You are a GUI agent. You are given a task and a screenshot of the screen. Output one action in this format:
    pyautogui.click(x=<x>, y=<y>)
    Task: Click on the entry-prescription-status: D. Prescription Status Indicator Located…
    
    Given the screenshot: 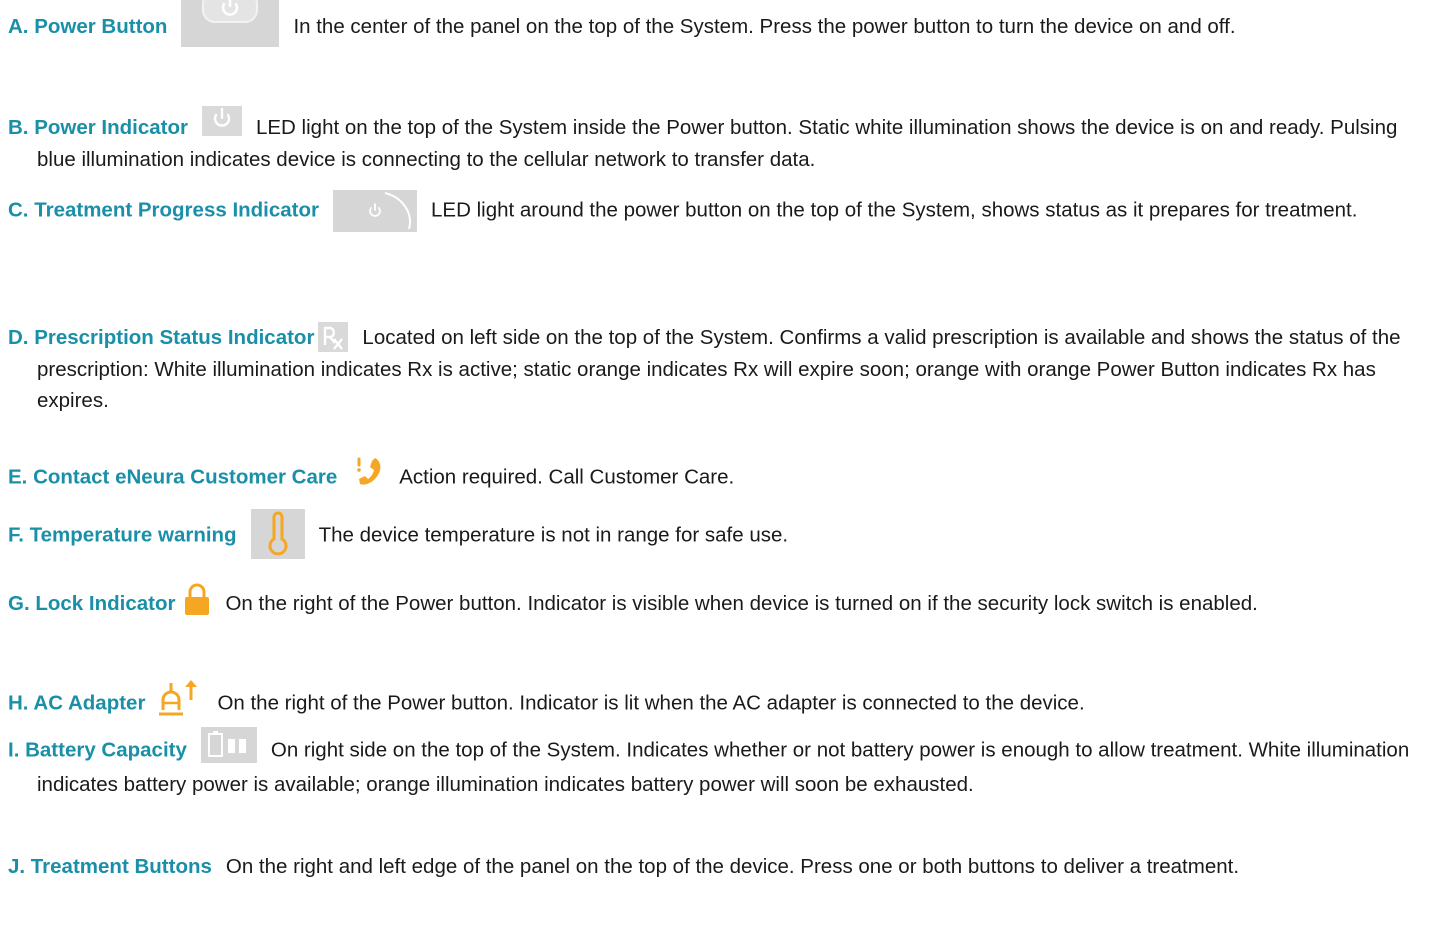 What is the action you would take?
    pyautogui.click(x=717, y=368)
    